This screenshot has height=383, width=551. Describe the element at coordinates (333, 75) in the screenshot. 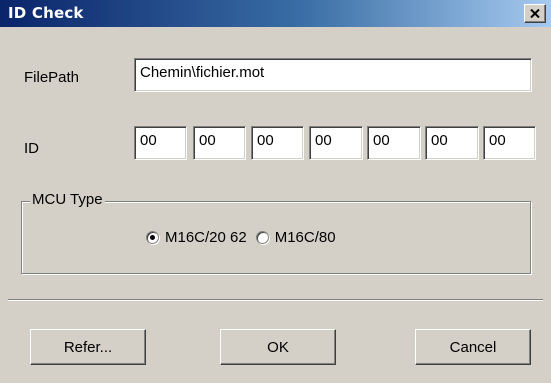

I see `filepath-input: Chemin\fichier.mot` at that location.